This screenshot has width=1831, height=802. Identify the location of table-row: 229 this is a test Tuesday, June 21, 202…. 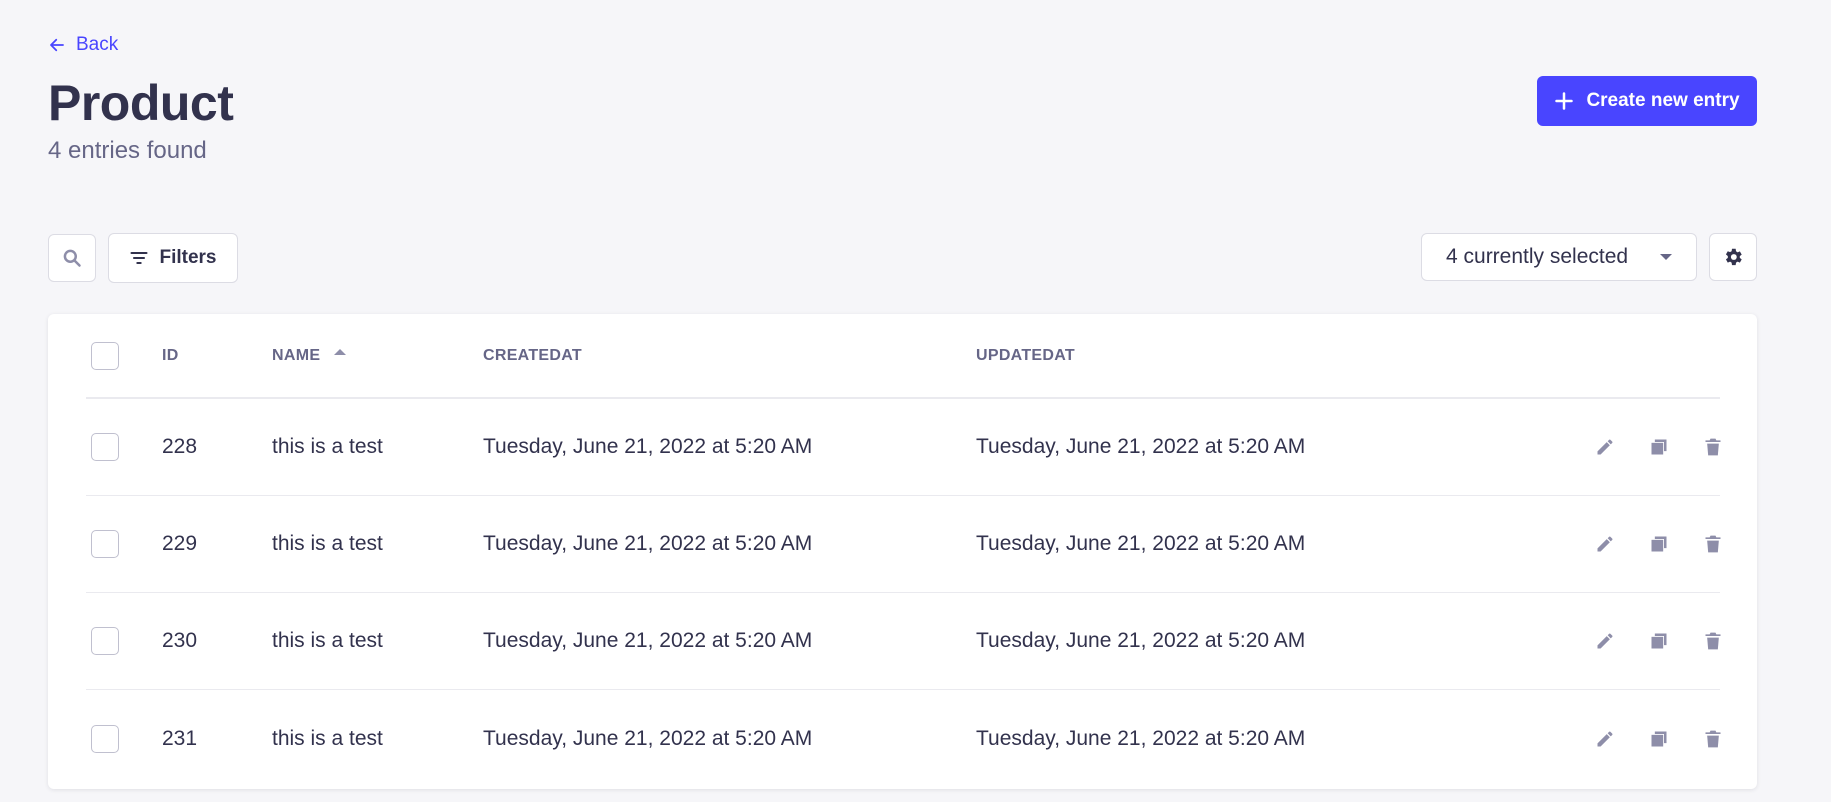
(903, 544).